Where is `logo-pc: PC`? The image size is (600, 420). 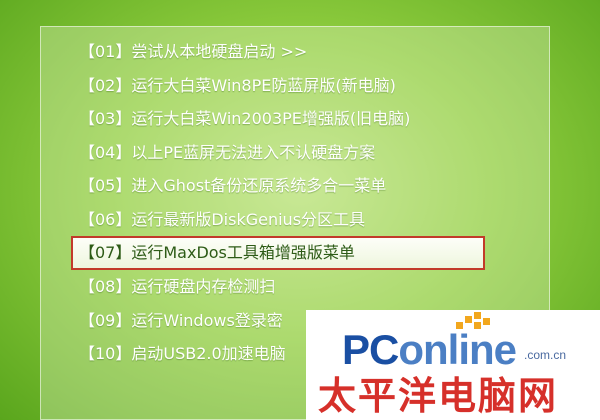 logo-pc: PC is located at coordinates (370, 349).